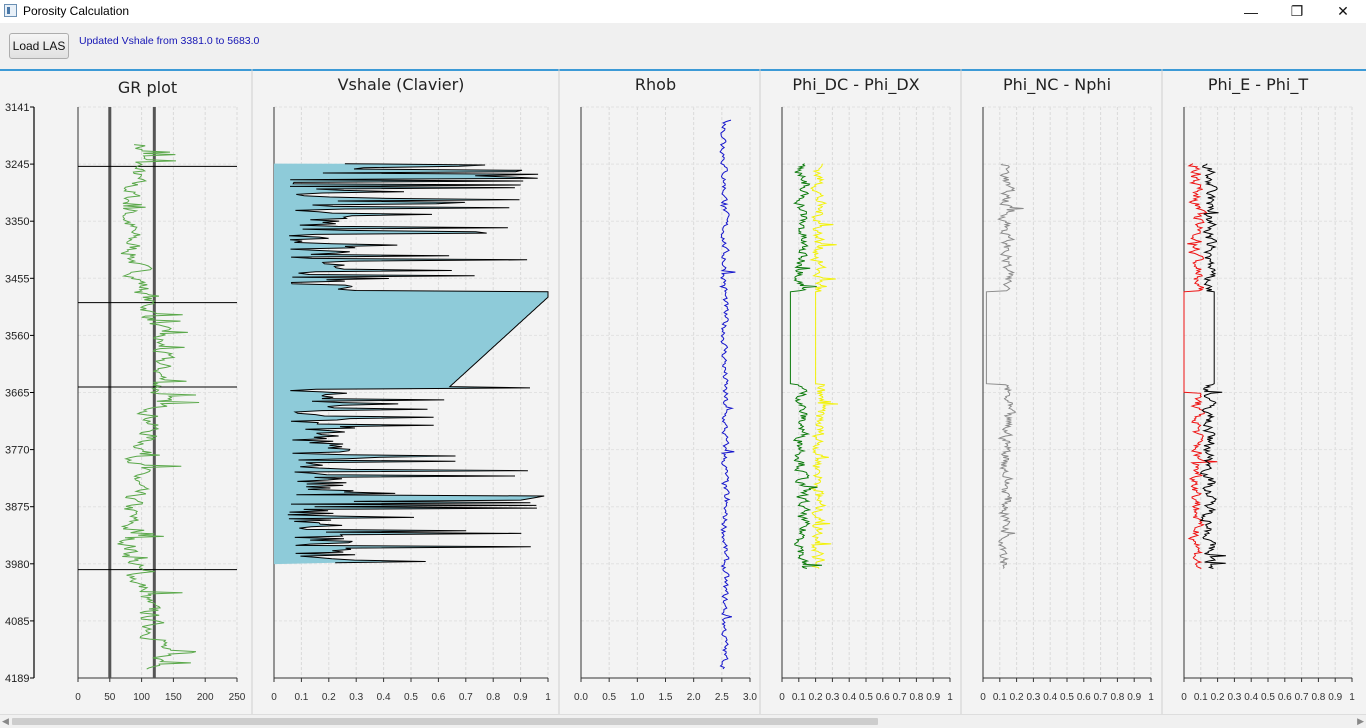 This screenshot has height=728, width=1366. What do you see at coordinates (1004, 366) in the screenshot?
I see `phi-nc-series` at bounding box center [1004, 366].